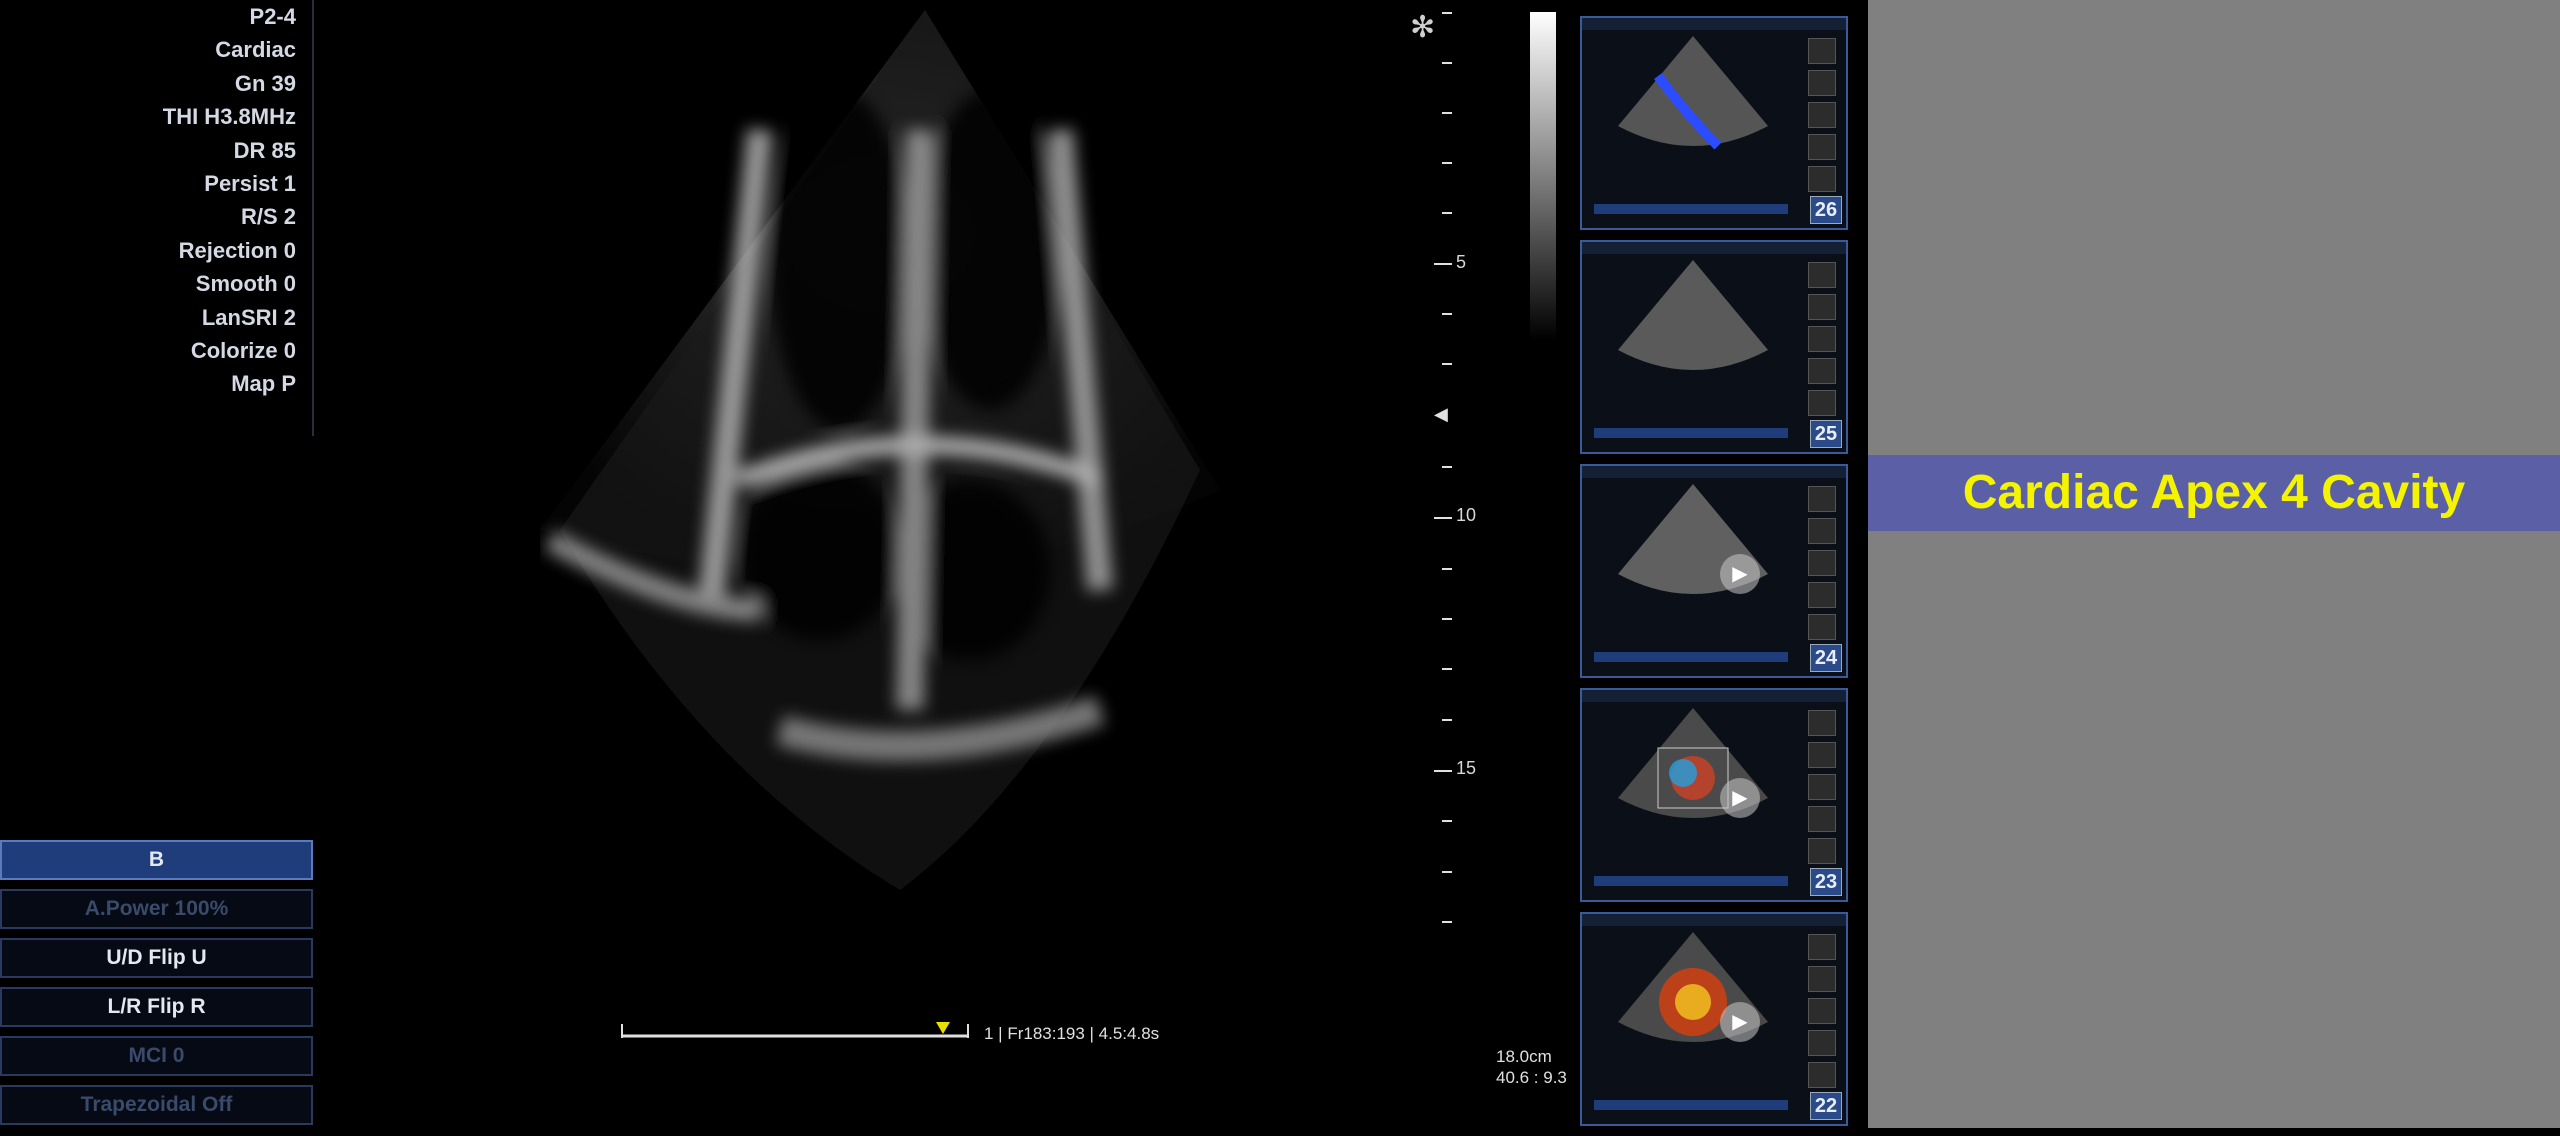 This screenshot has width=2560, height=1136. Describe the element at coordinates (795, 1029) in the screenshot. I see `cine-timeline` at that location.